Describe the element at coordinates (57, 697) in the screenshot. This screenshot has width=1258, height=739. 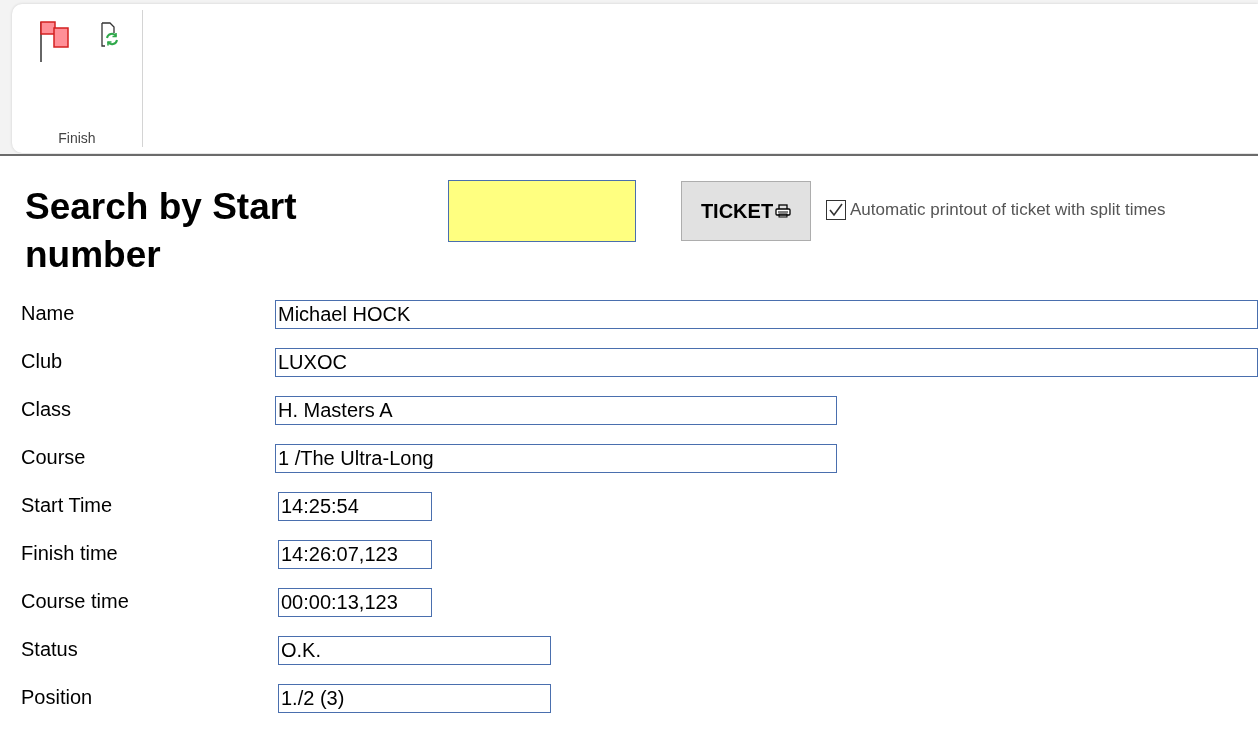
I see `field-label: Position` at that location.